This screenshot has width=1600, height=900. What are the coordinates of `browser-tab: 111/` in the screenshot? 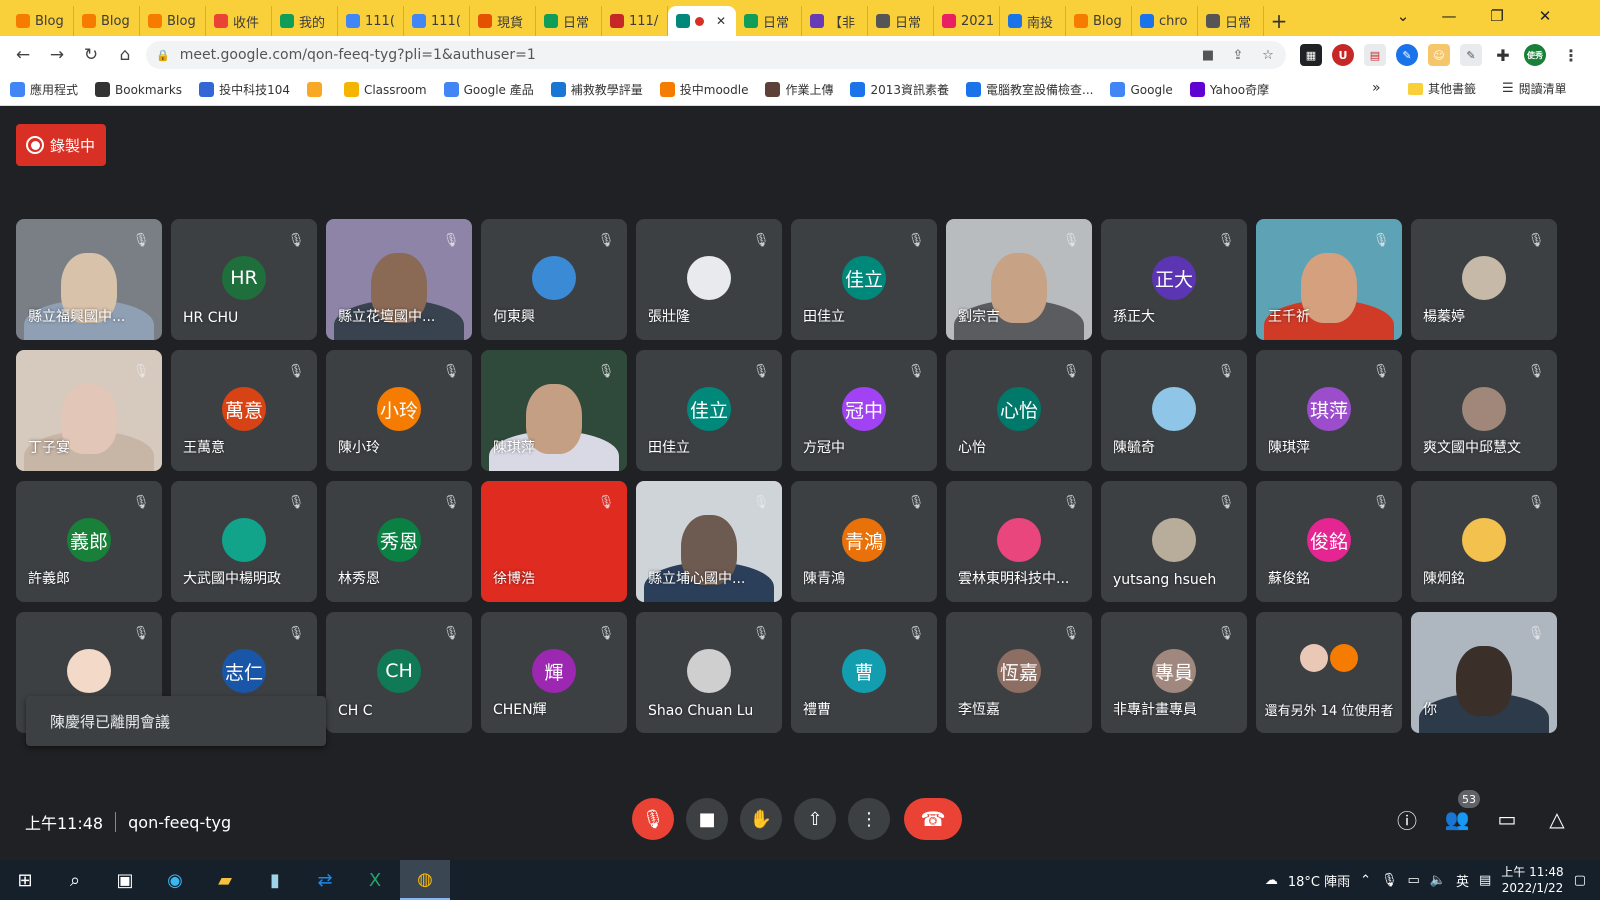 It's located at (635, 21).